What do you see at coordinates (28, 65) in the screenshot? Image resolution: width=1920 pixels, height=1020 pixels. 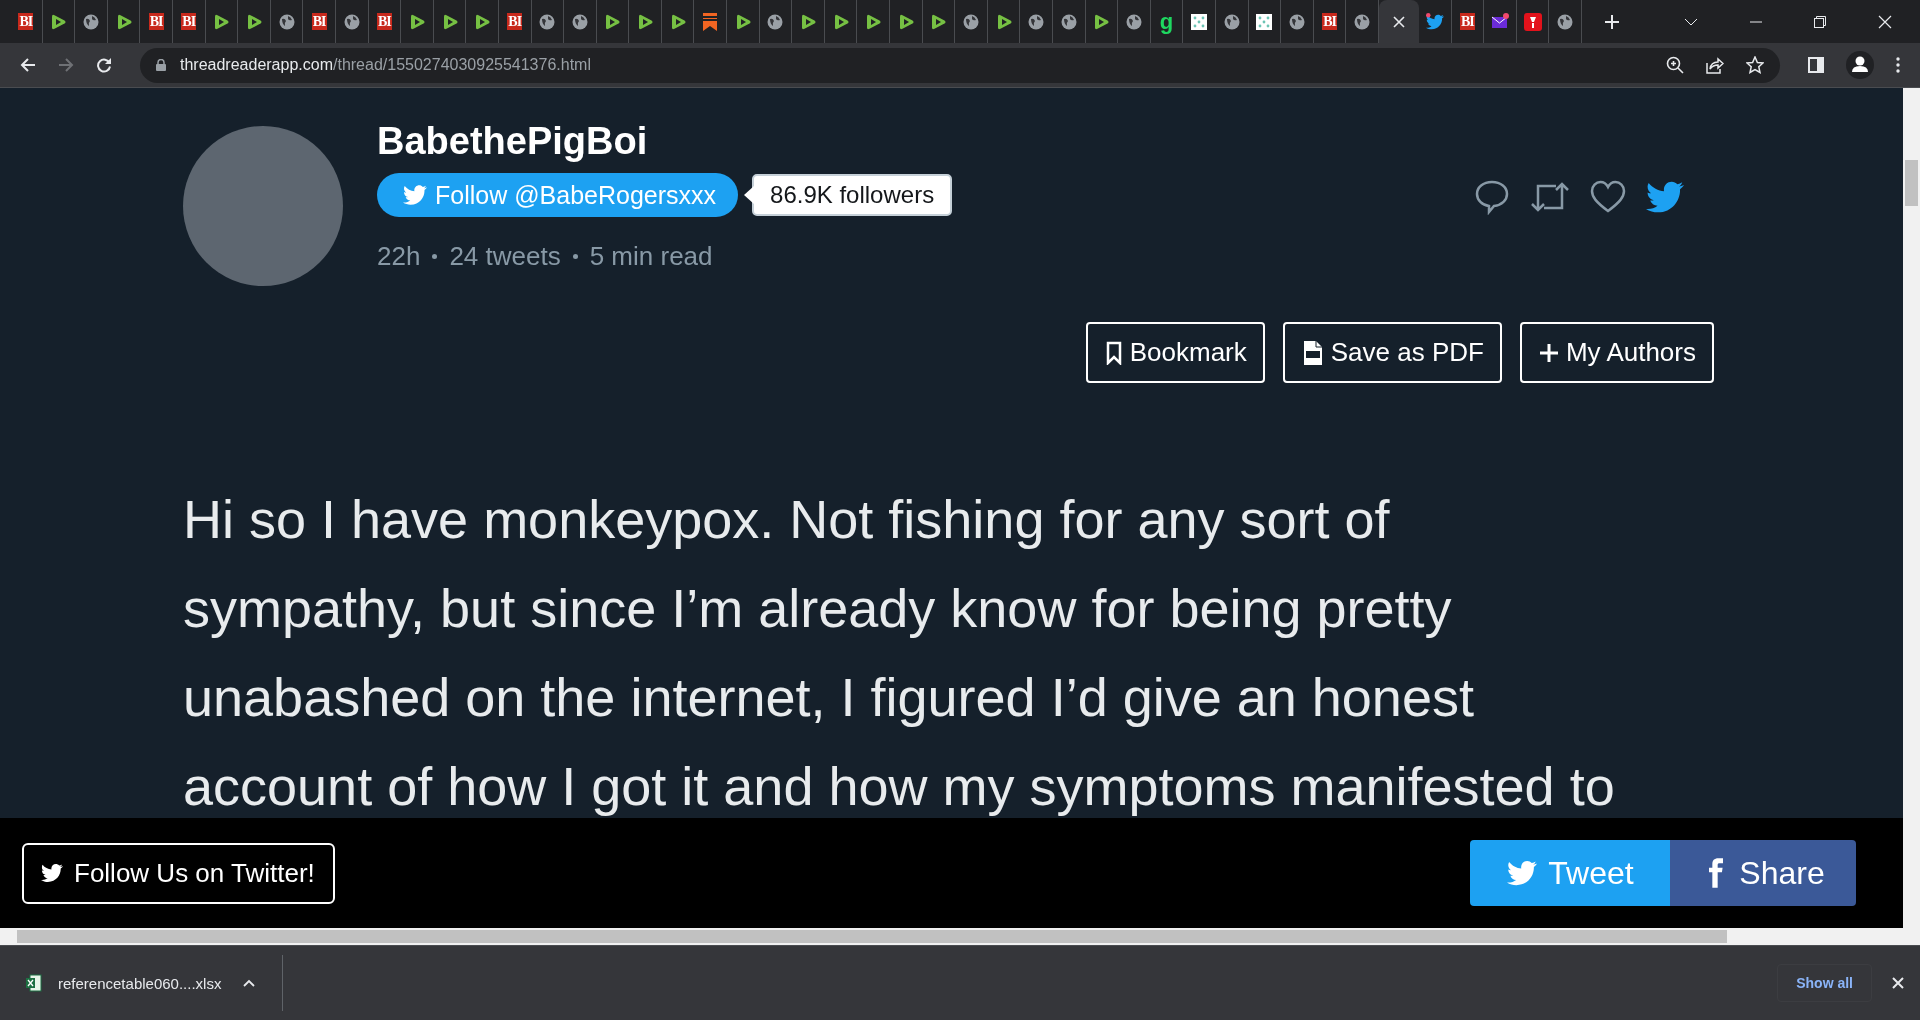 I see `back-icon` at bounding box center [28, 65].